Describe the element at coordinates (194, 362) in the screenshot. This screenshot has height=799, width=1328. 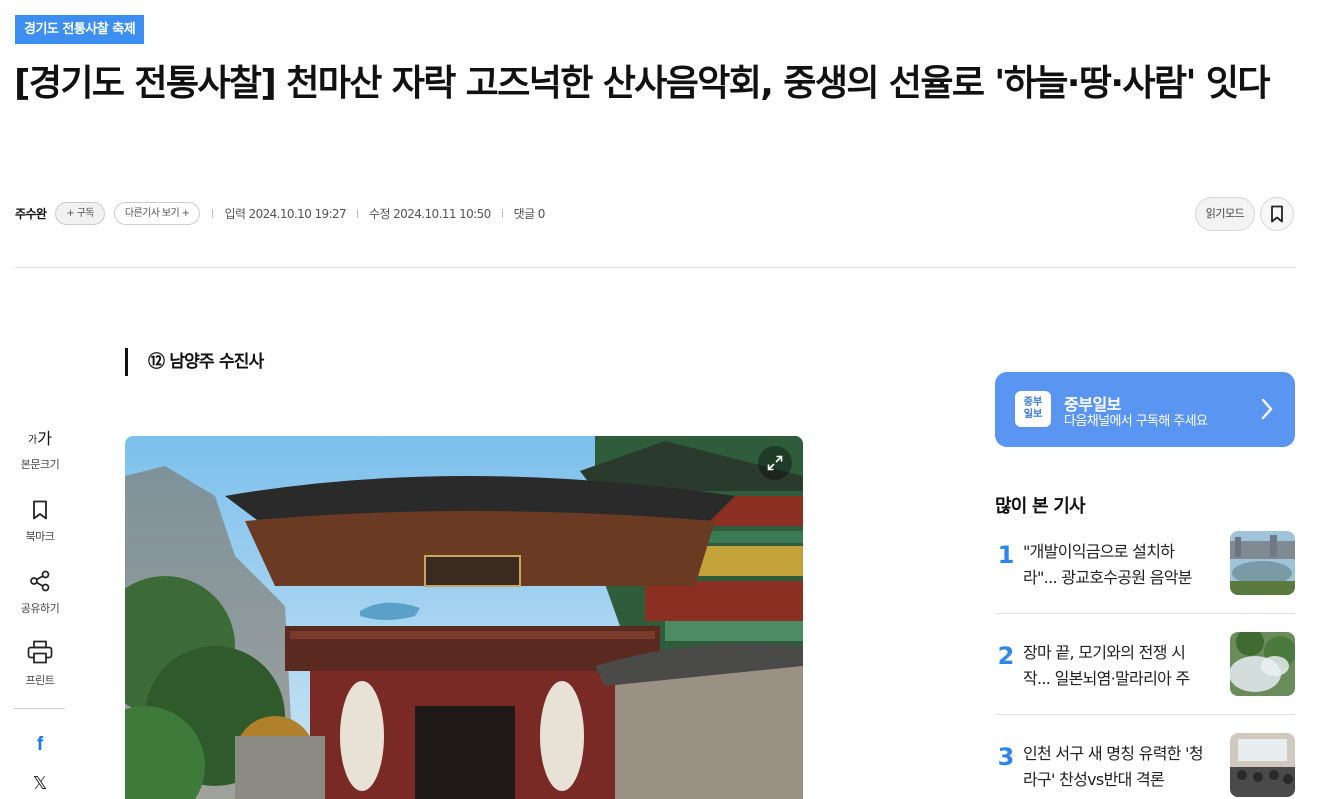
I see `article-subhead: ⑫ 남양주 수진사` at that location.